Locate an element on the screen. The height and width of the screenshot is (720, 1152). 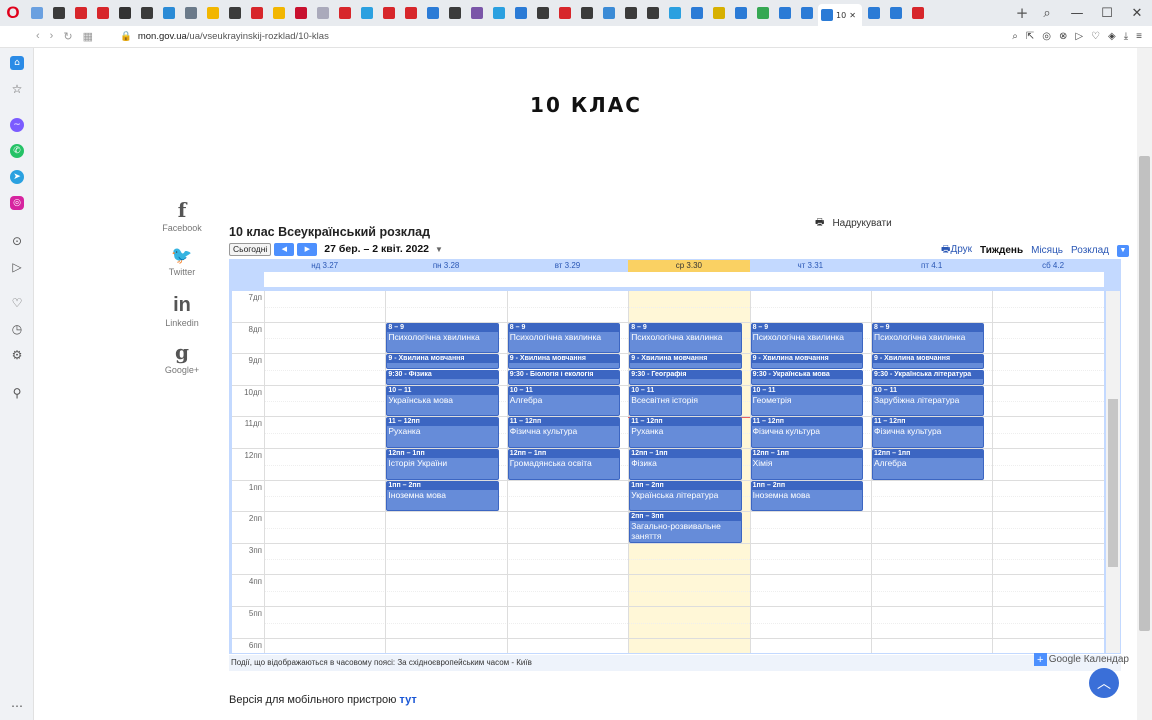
player-icon: ⊙ is located at coordinates (17, 241).